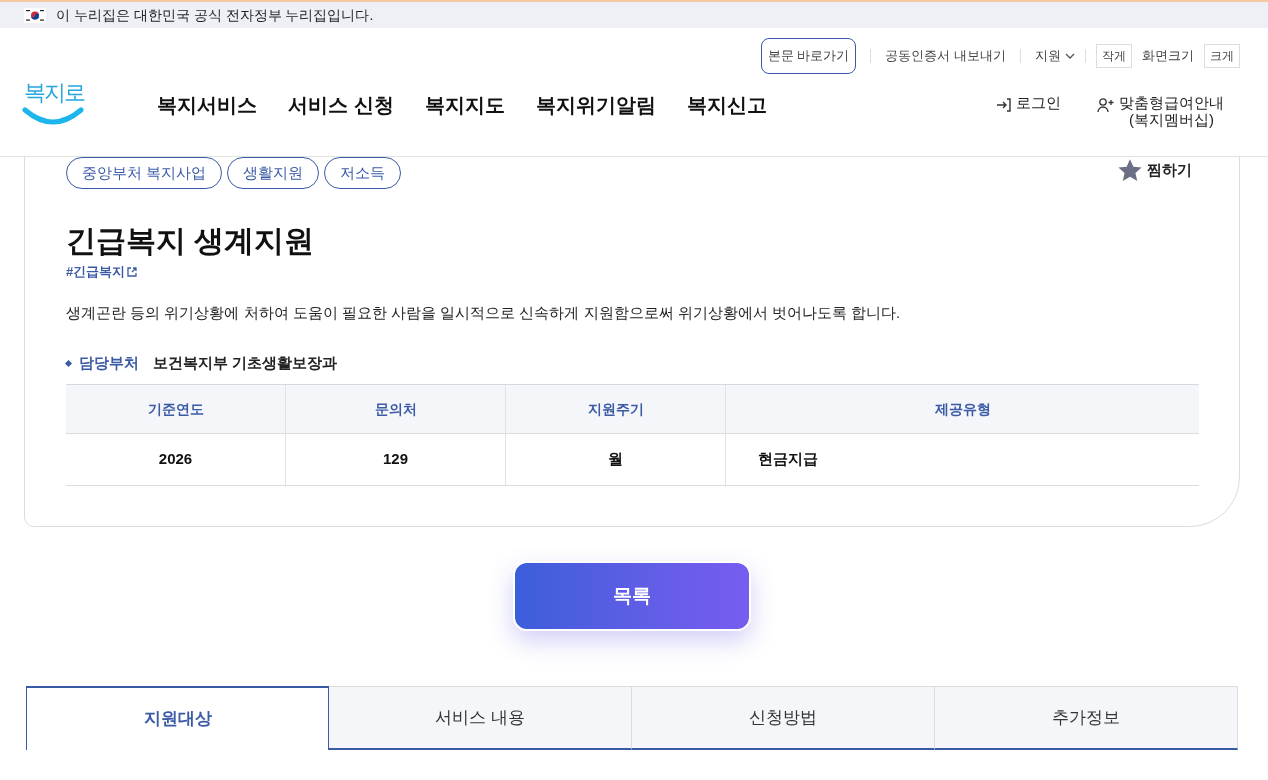  Describe the element at coordinates (1154, 170) in the screenshot. I see `bookmark-button: 찜하기` at that location.